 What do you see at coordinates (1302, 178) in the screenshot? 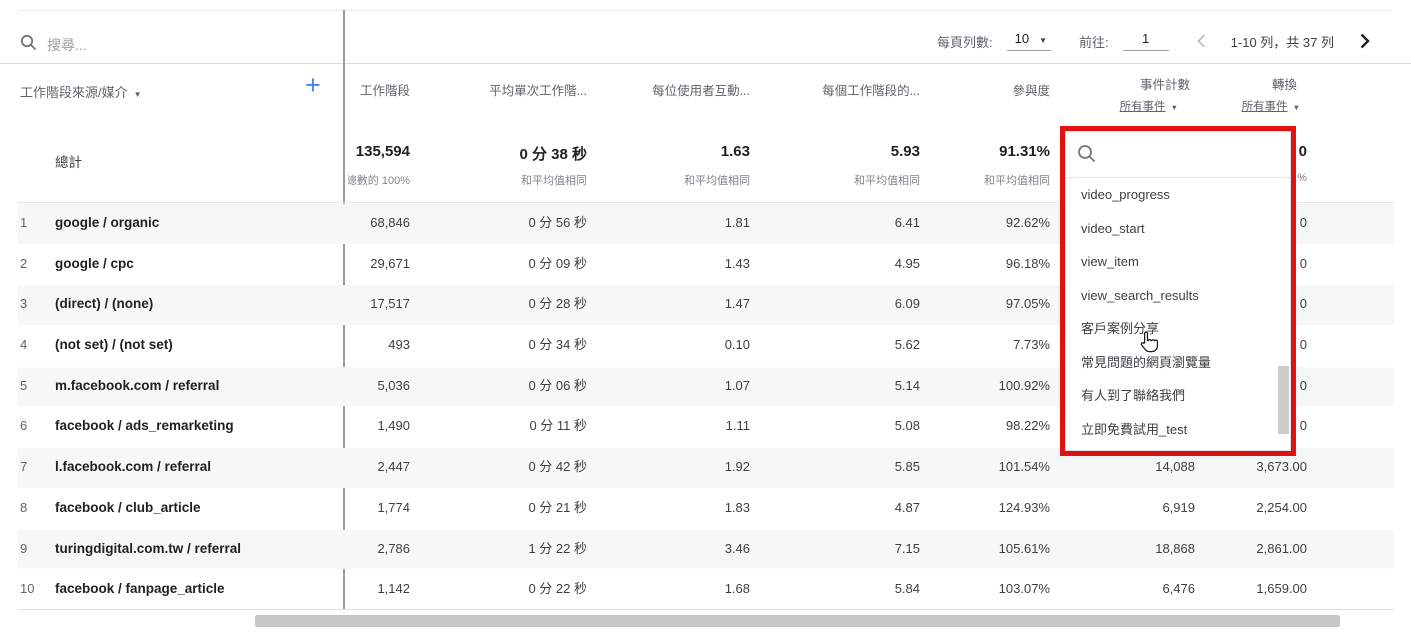
I see `totals-conversions-sub-fragment: %` at bounding box center [1302, 178].